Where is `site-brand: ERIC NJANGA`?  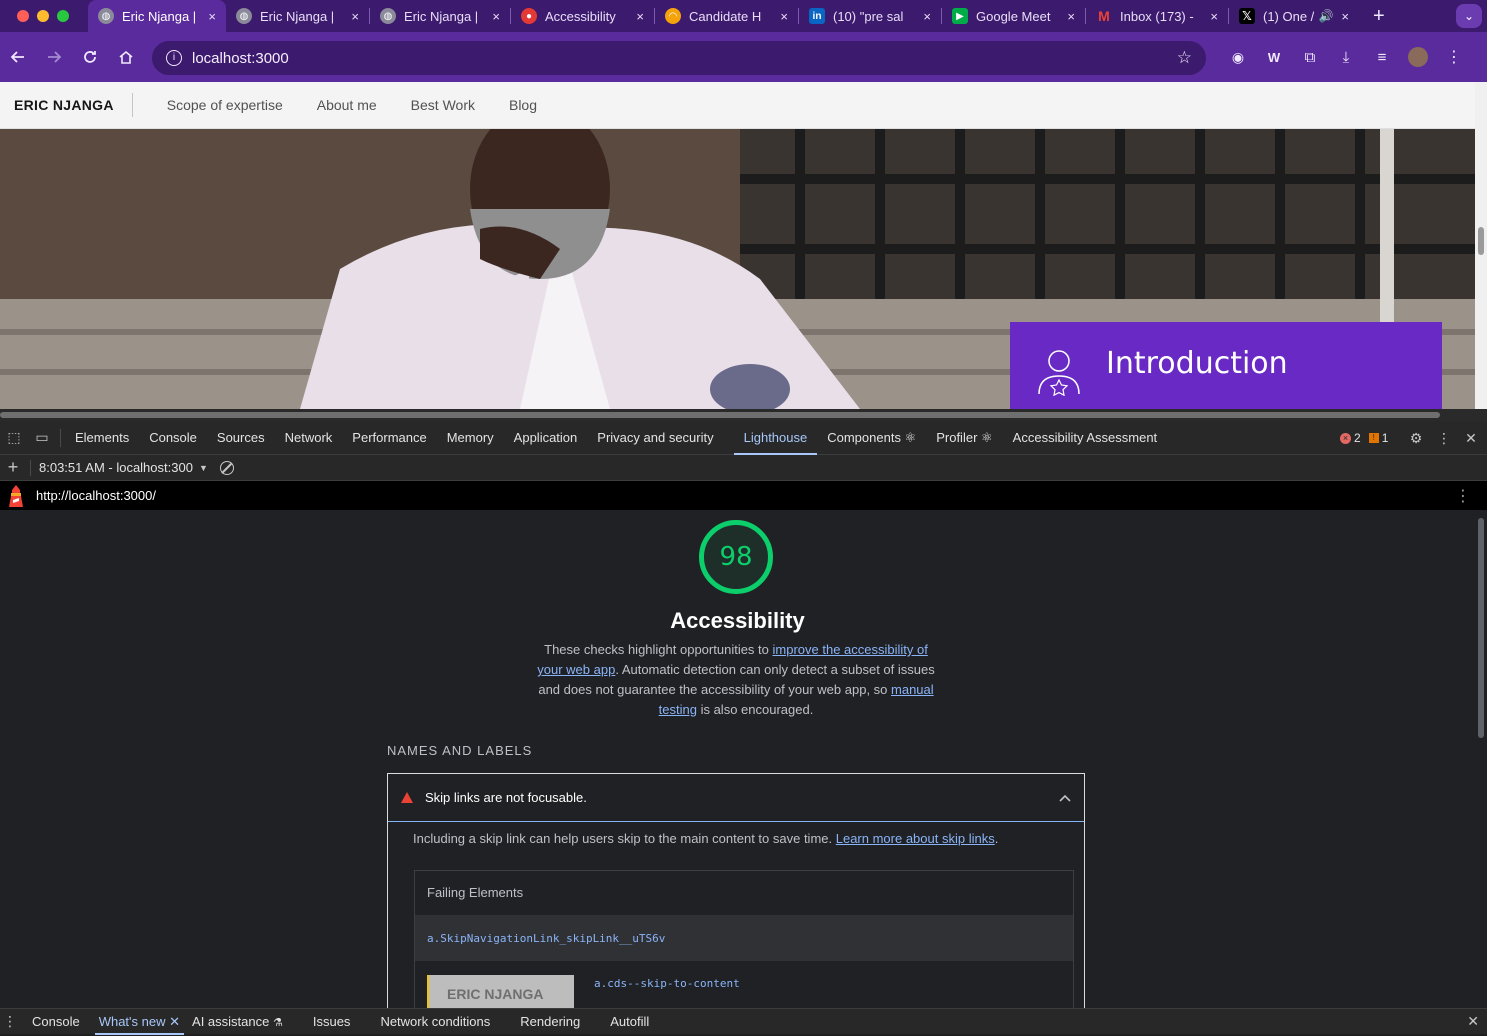
site-brand: ERIC NJANGA is located at coordinates (66, 105).